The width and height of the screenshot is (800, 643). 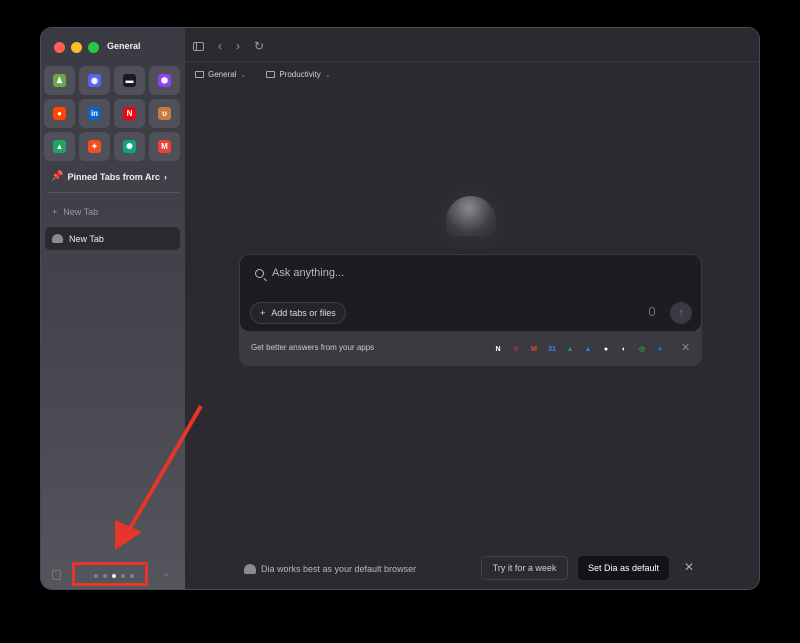 I want to click on chess-icon: ♟, so click(x=59, y=80).